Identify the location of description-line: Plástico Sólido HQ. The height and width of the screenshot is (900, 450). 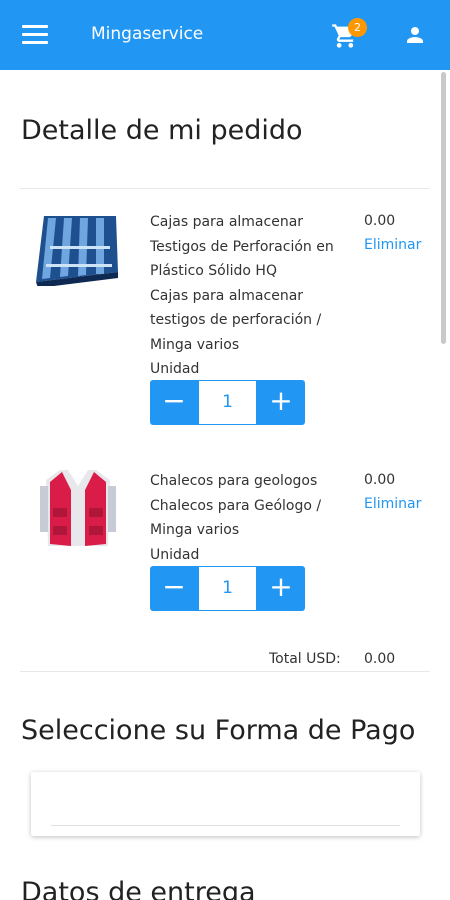
(213, 271).